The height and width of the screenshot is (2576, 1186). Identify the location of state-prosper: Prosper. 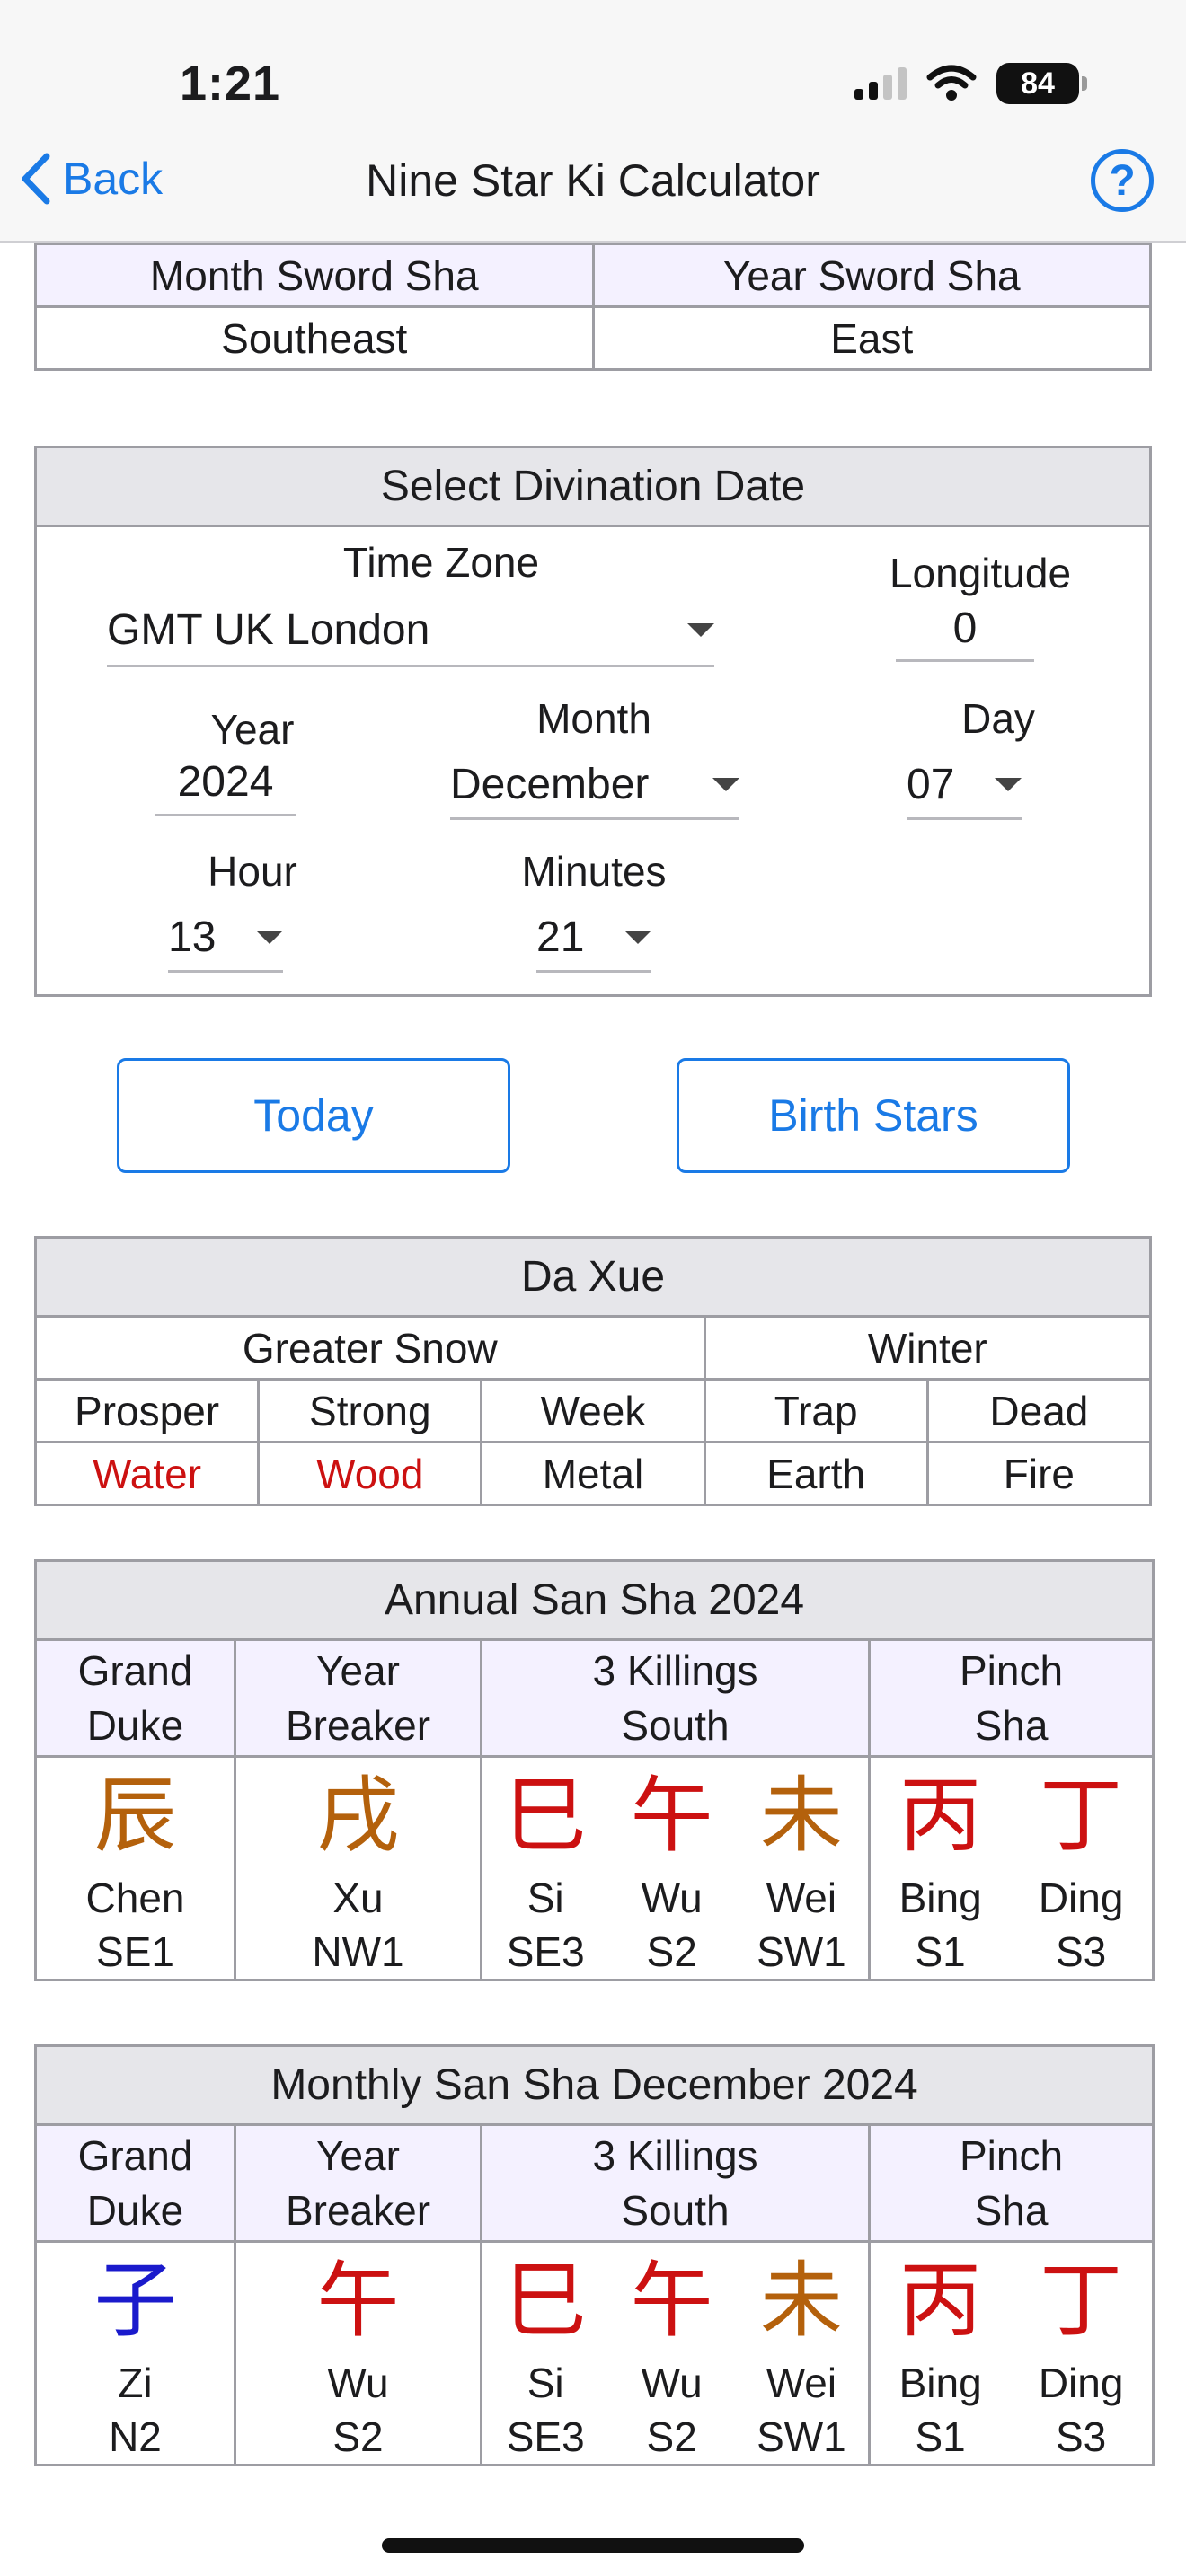
(147, 1410).